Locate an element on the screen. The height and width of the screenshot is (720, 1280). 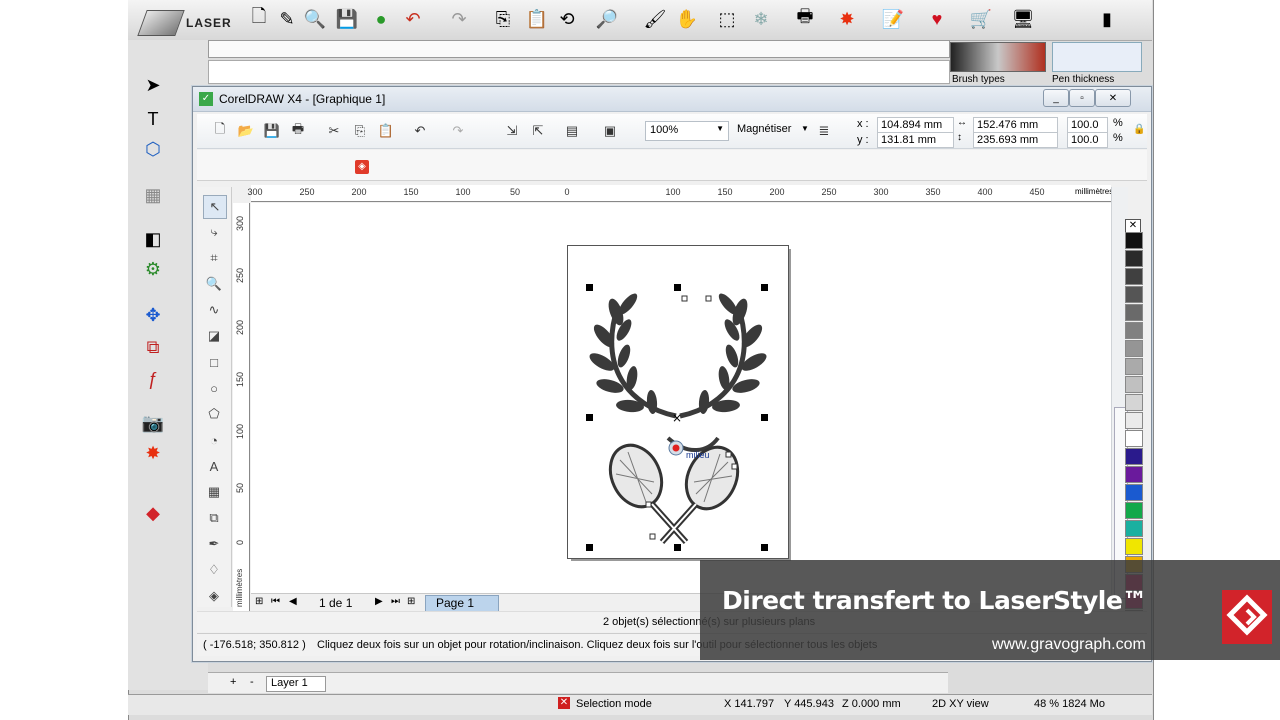
next-page-icon: ▶ is located at coordinates (379, 601).